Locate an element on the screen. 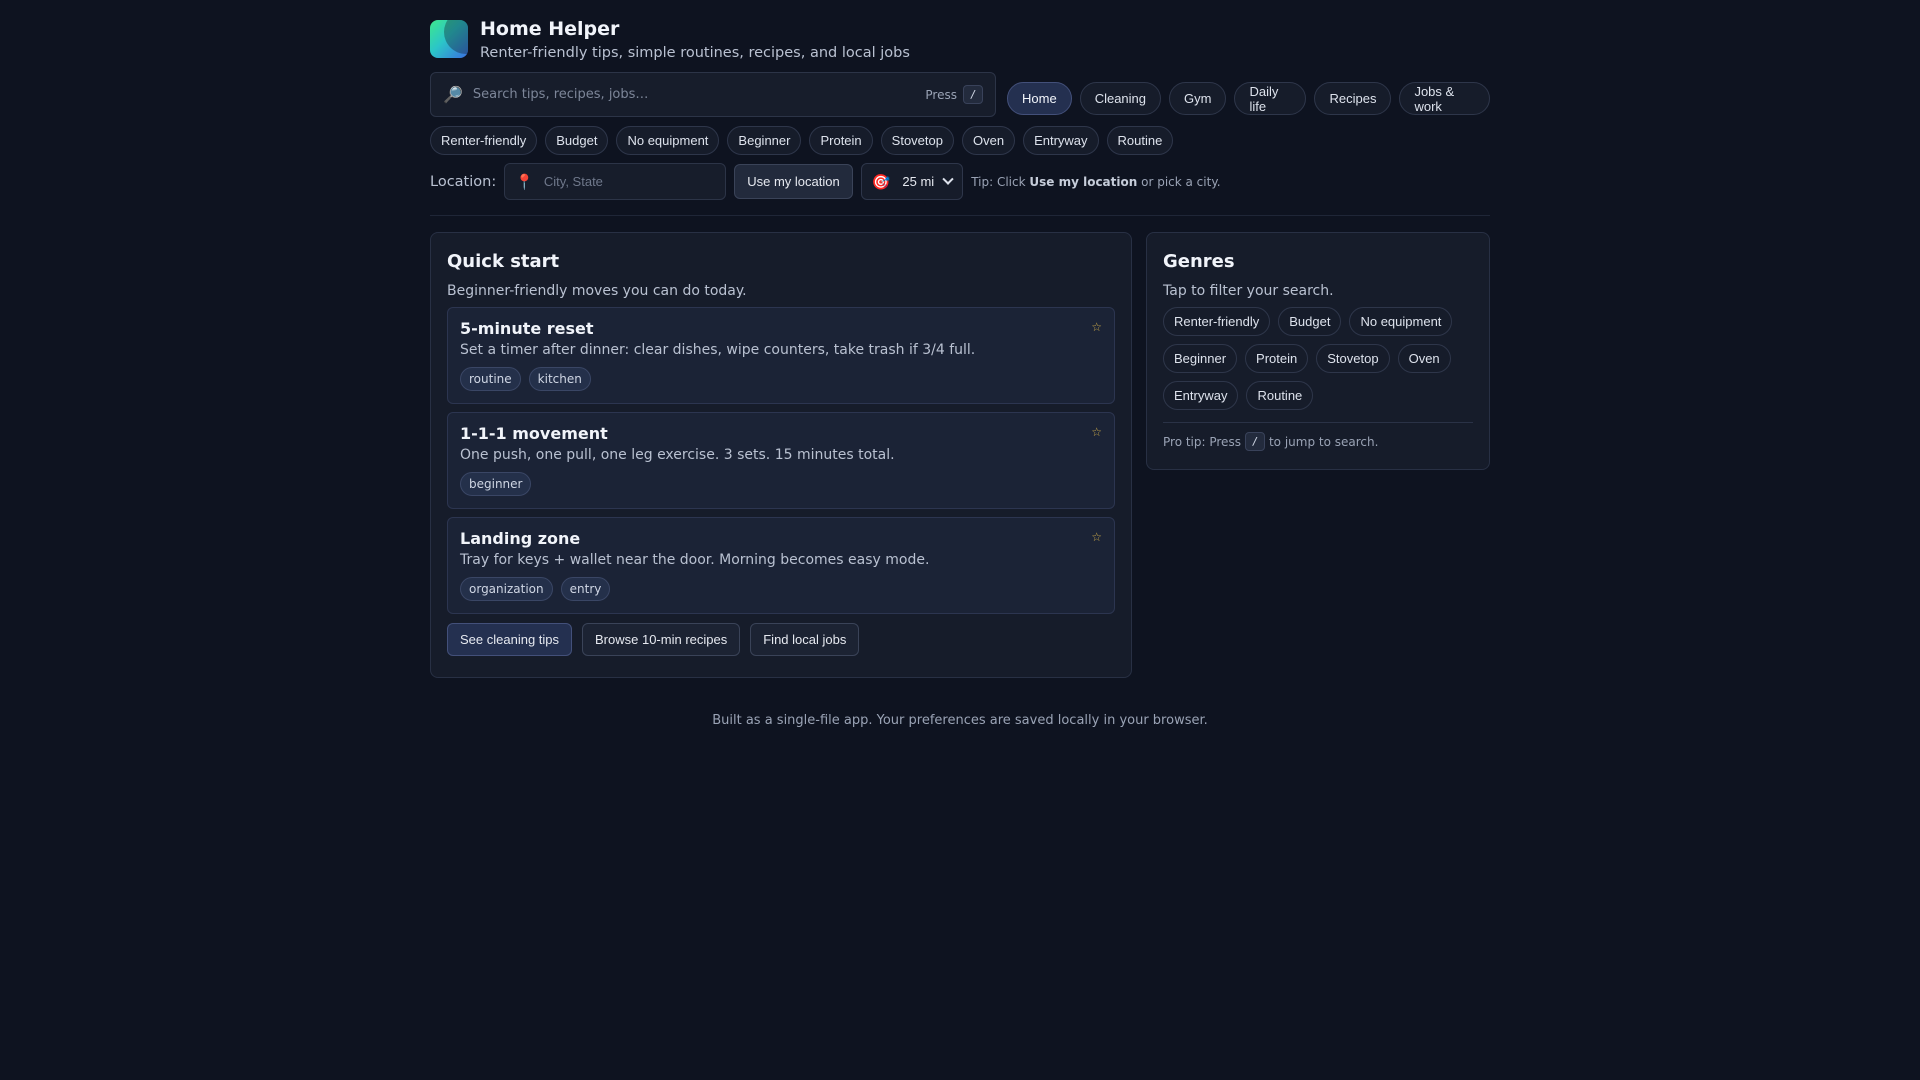 The image size is (1920, 1080). search-box: 🔎 Press / is located at coordinates (713, 94).